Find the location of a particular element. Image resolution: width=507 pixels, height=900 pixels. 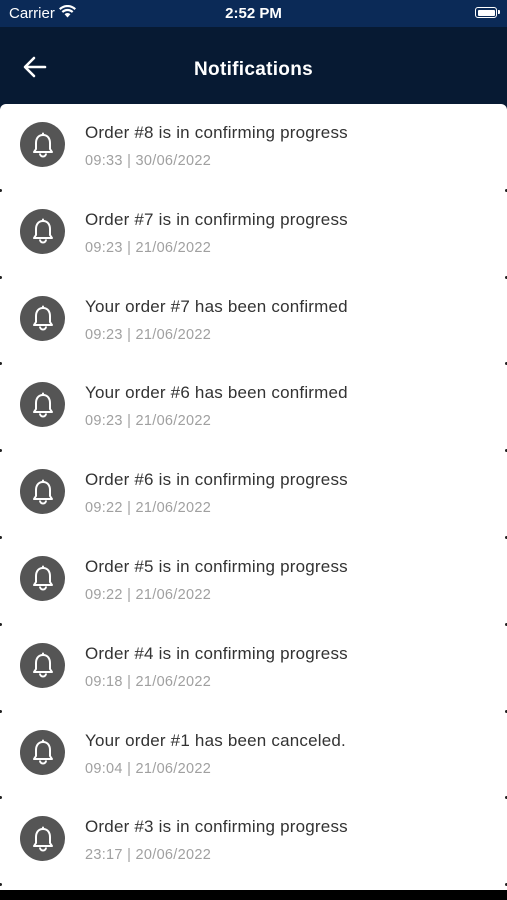

notification-title: Your order #7 has been confirmed is located at coordinates (216, 306).